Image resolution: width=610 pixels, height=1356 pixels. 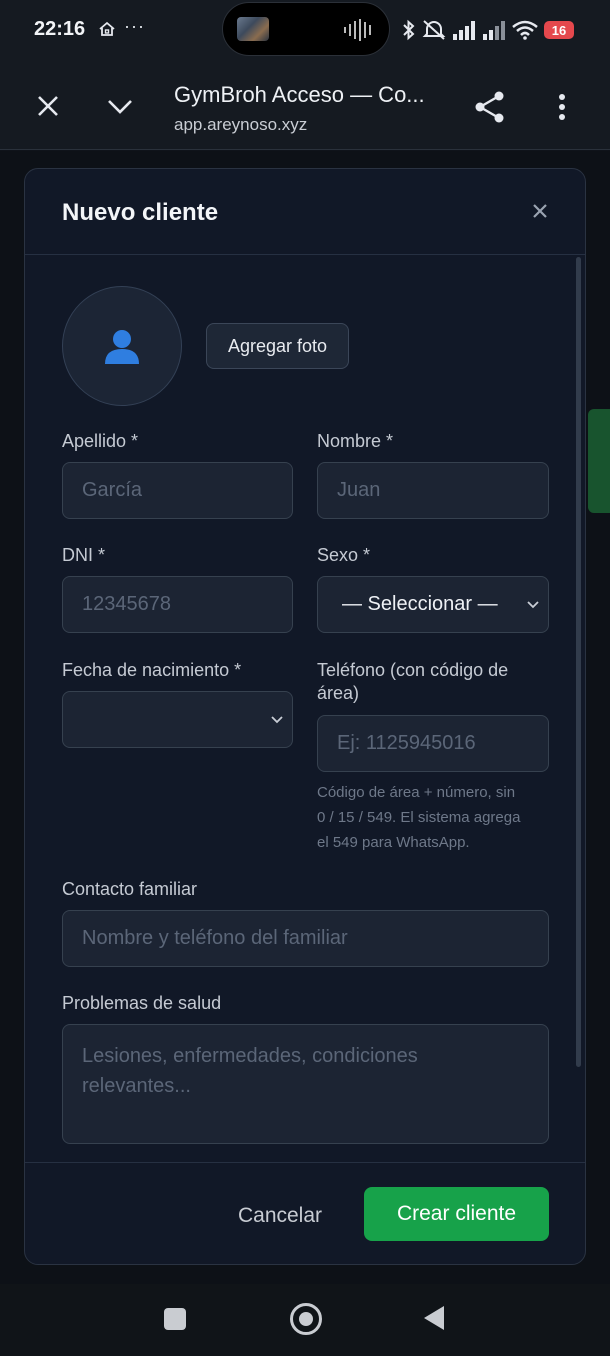 I want to click on telefono-help-line3: el 549 para WhatsApp., so click(x=393, y=842).